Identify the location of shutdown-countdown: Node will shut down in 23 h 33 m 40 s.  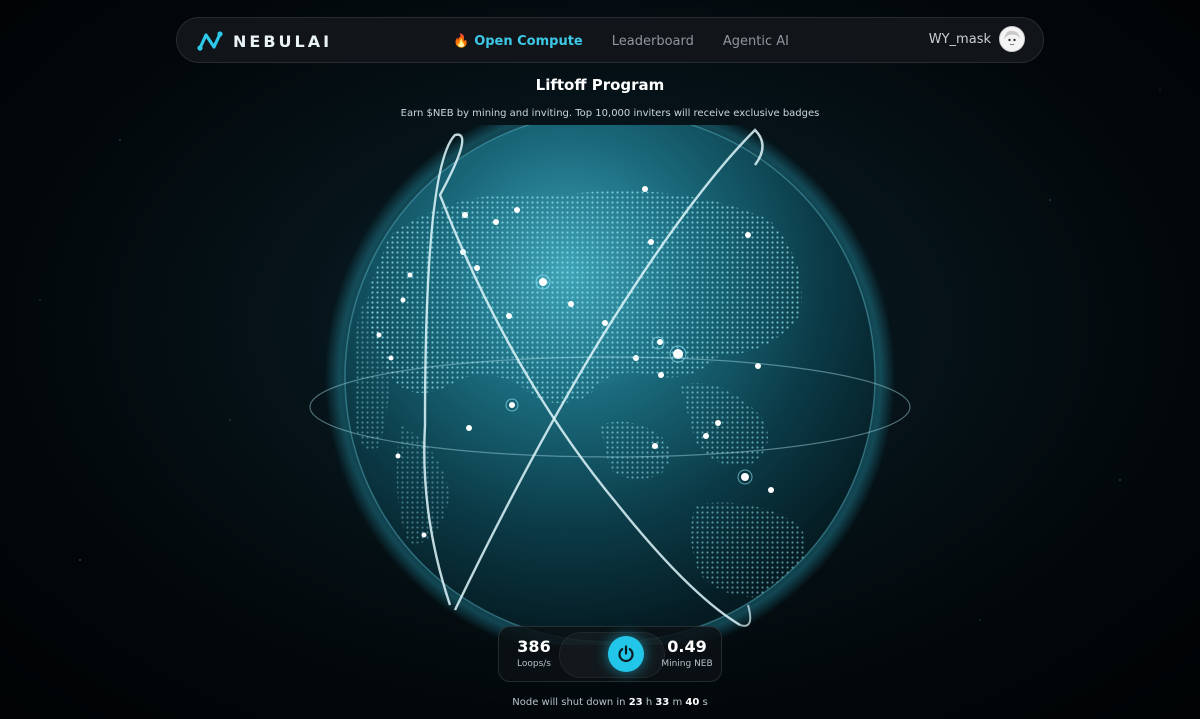
(600, 702).